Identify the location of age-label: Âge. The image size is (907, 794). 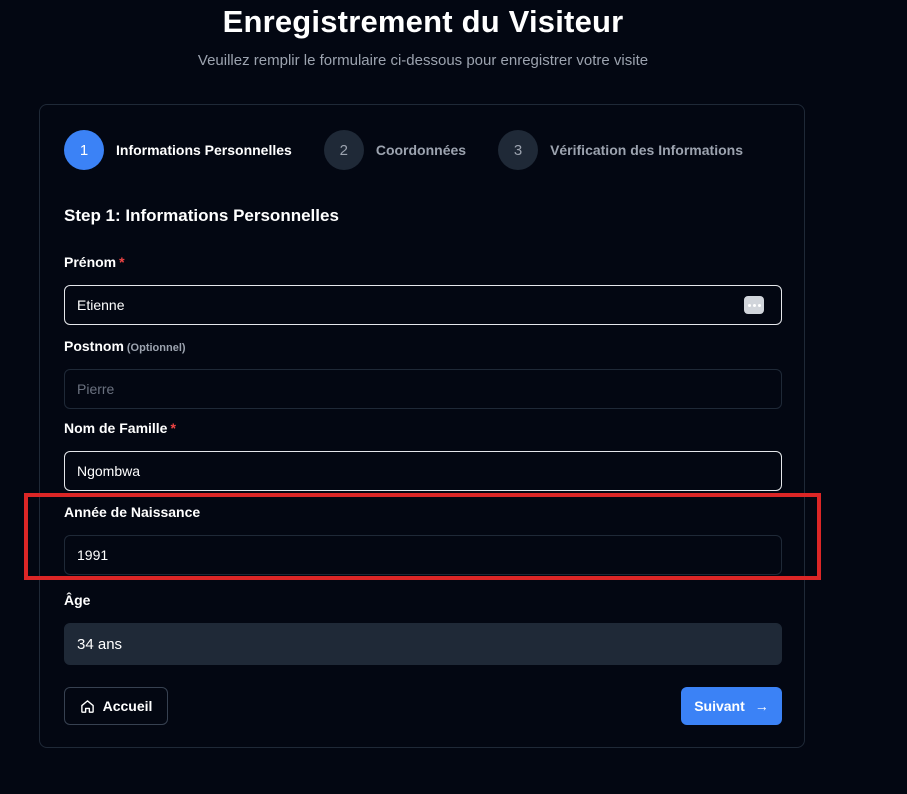
(77, 600).